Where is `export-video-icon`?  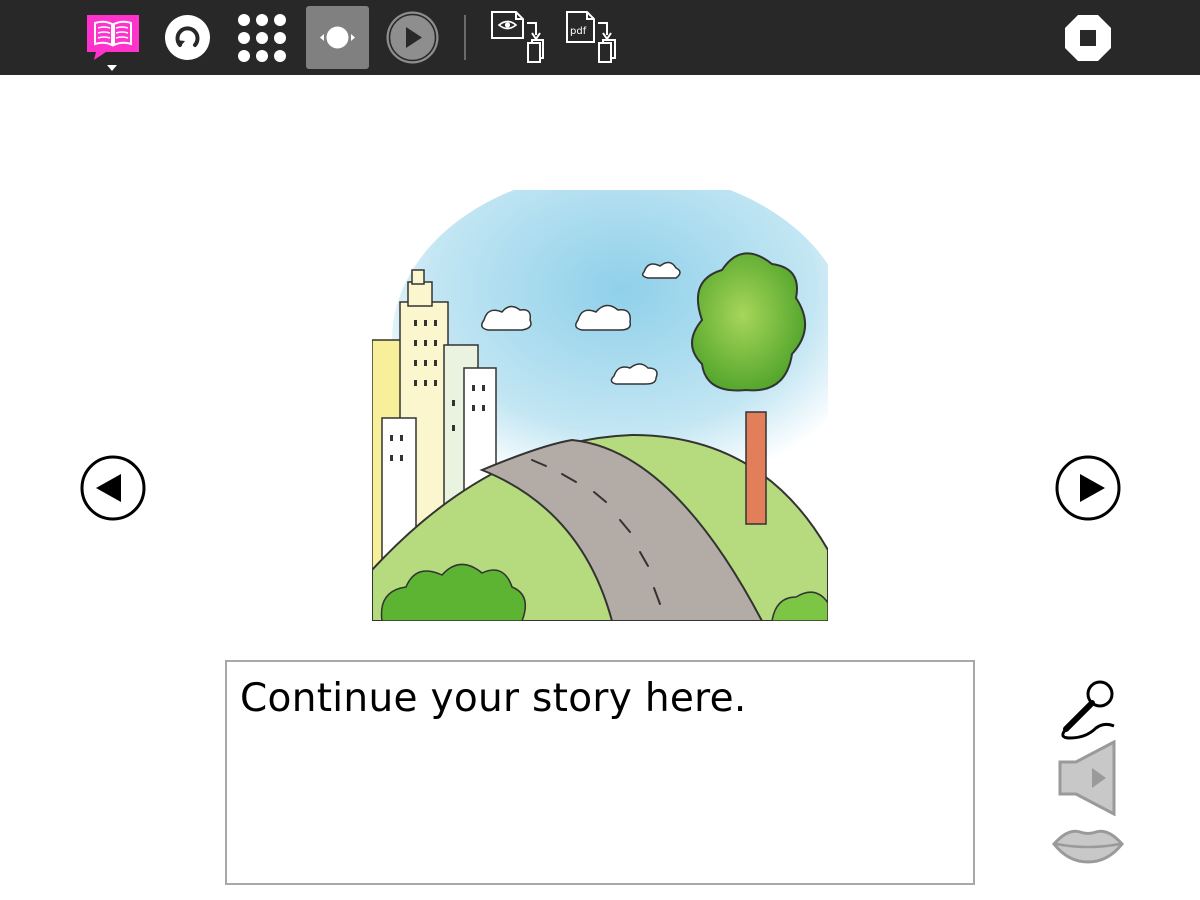 export-video-icon is located at coordinates (517, 37).